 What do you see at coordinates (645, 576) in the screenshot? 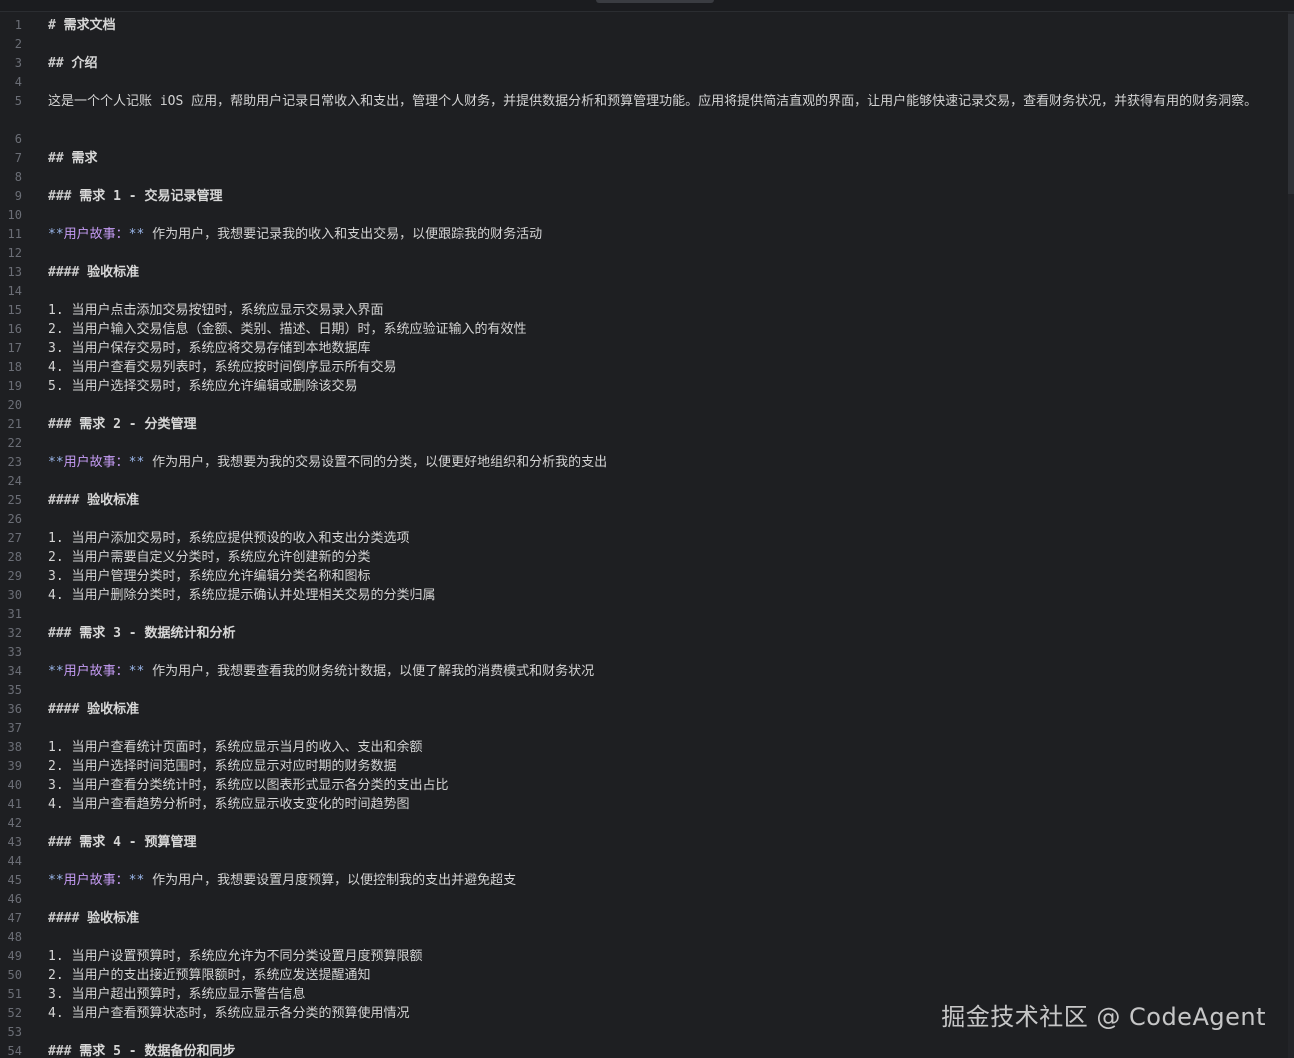
I see `code-line: 29 3. 当用户管理分类时，系统应允许编辑分类名称和图标` at bounding box center [645, 576].